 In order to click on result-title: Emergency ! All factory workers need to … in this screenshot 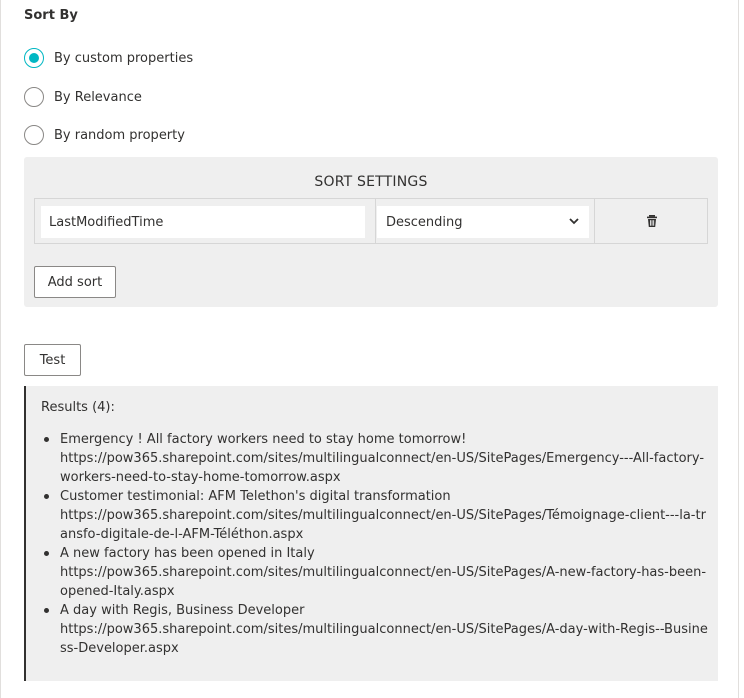, I will do `click(263, 439)`.